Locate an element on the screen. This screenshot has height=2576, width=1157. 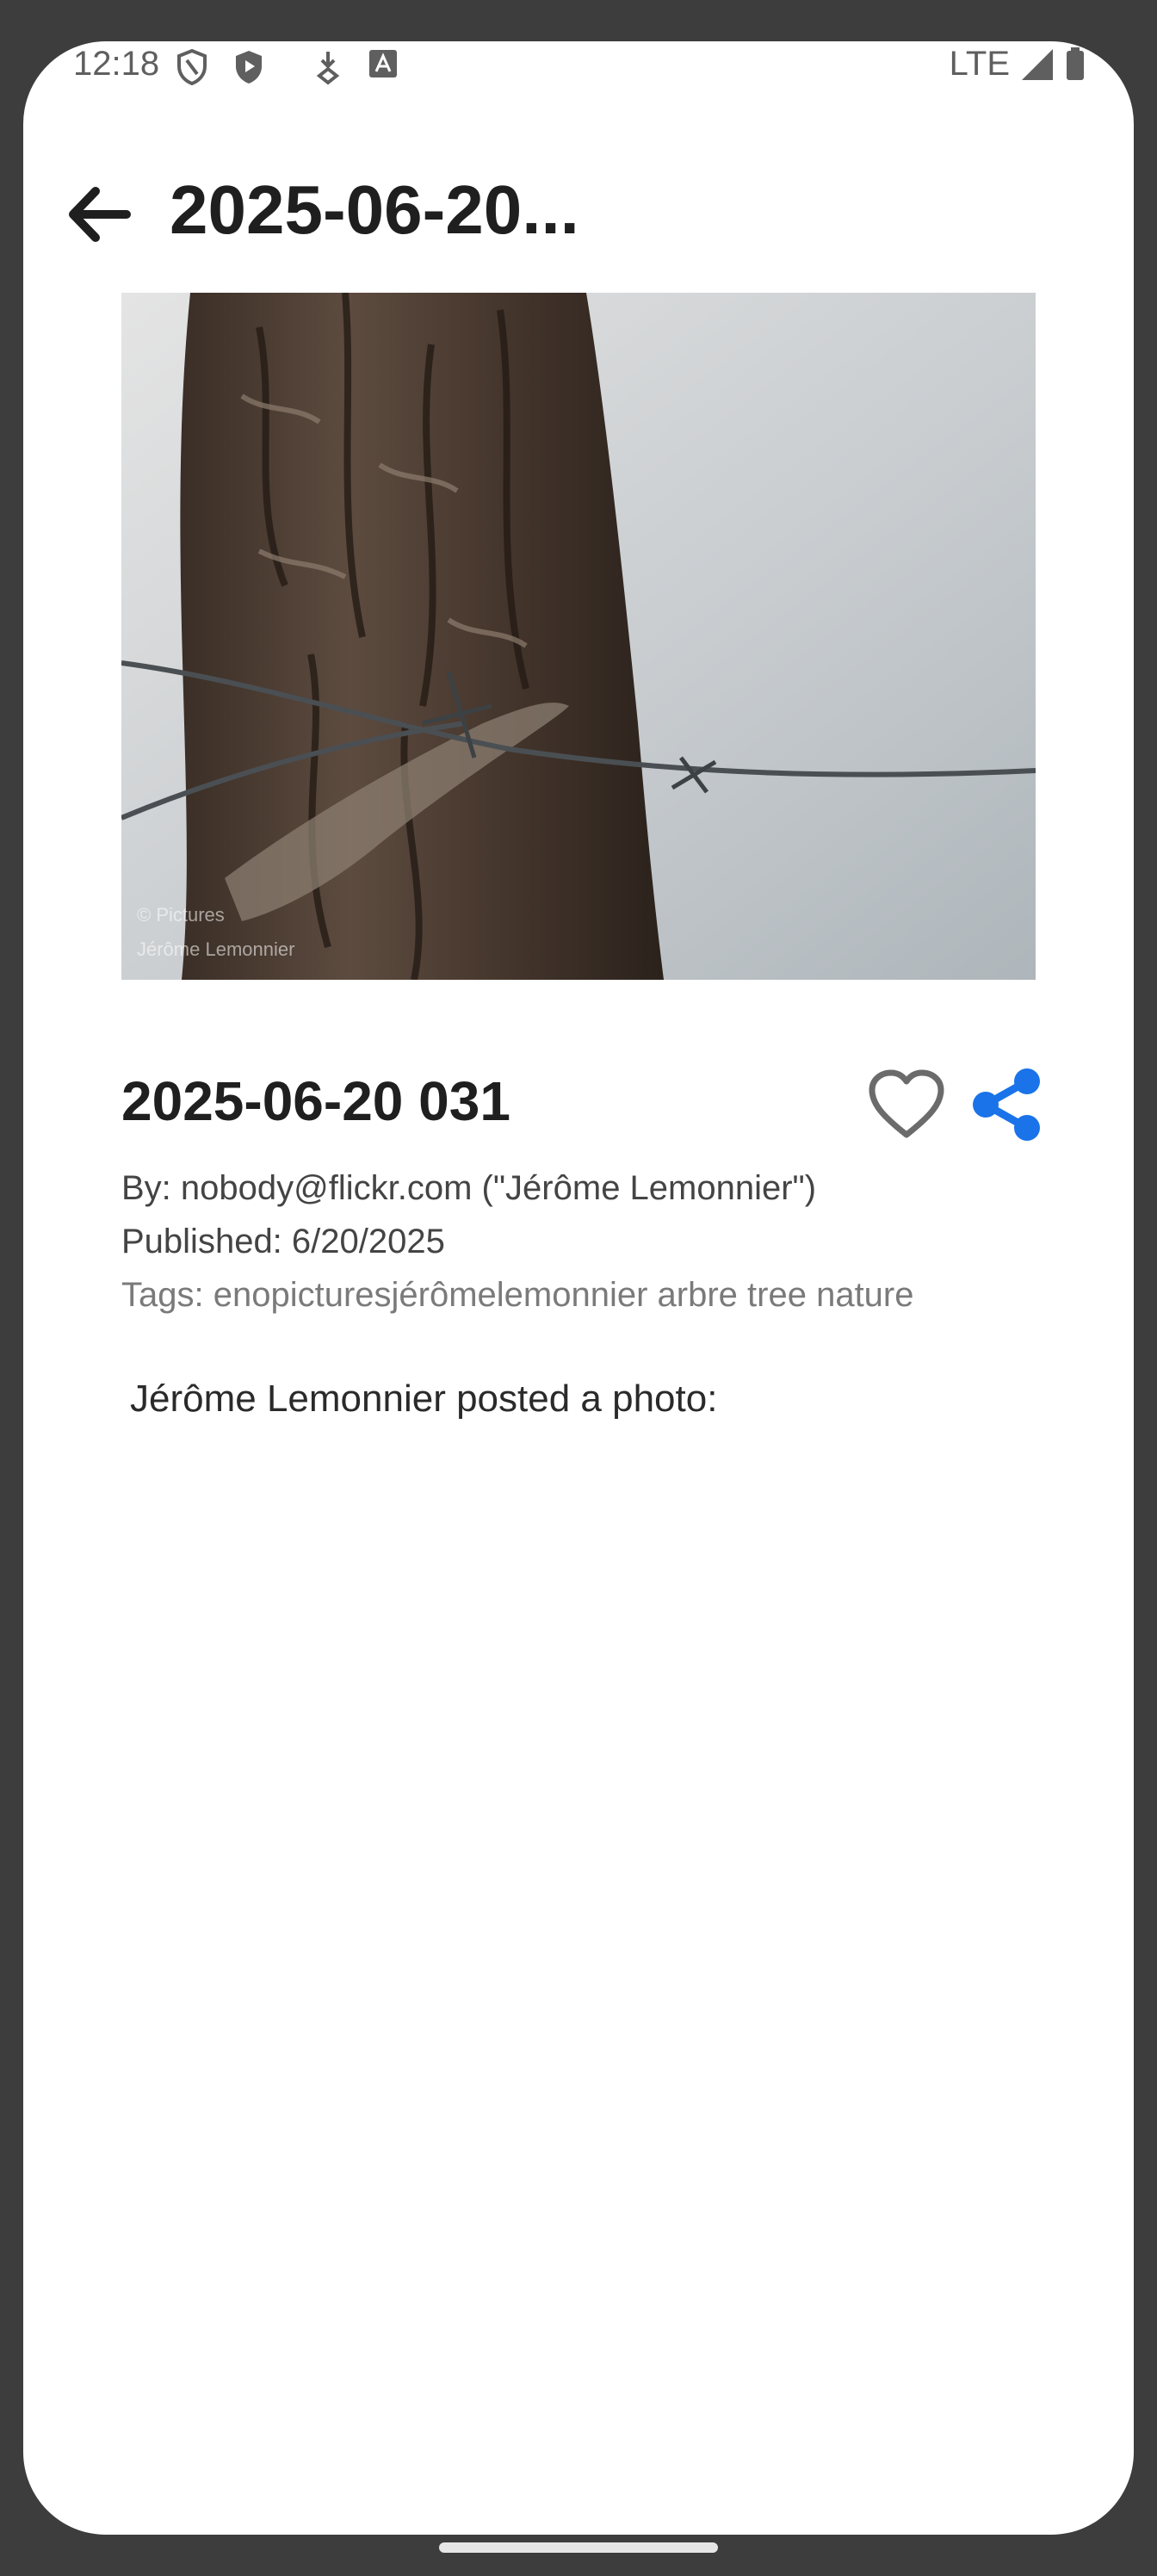
watermark-line-2: Jérôme Lemonnier is located at coordinates (215, 949).